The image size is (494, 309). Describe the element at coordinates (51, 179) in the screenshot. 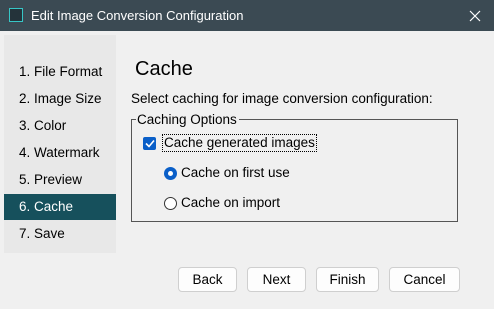

I see `sidebar-item-label: 5. Preview` at that location.